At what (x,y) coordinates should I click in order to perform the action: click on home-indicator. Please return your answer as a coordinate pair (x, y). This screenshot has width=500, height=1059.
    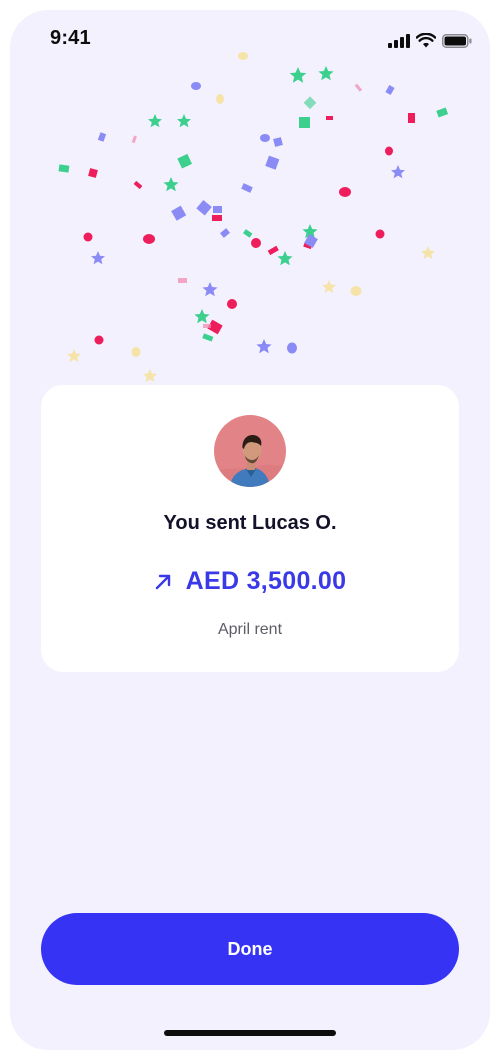
    Looking at the image, I should click on (250, 1033).